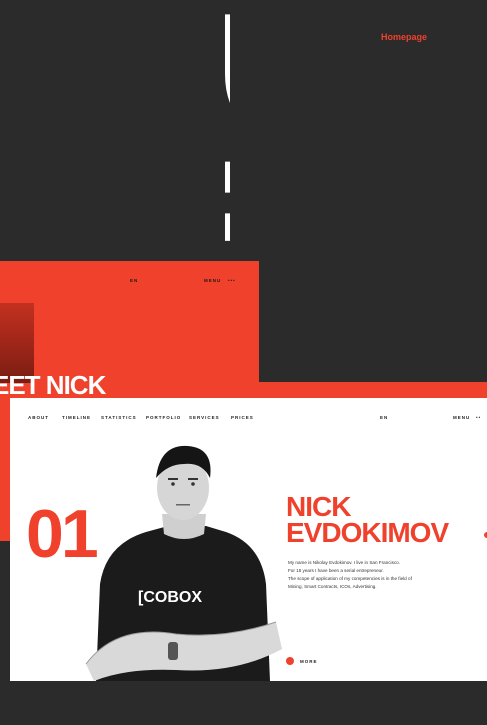 The width and height of the screenshot is (487, 725). Describe the element at coordinates (478, 417) in the screenshot. I see `menu-dots-icon: ••` at that location.